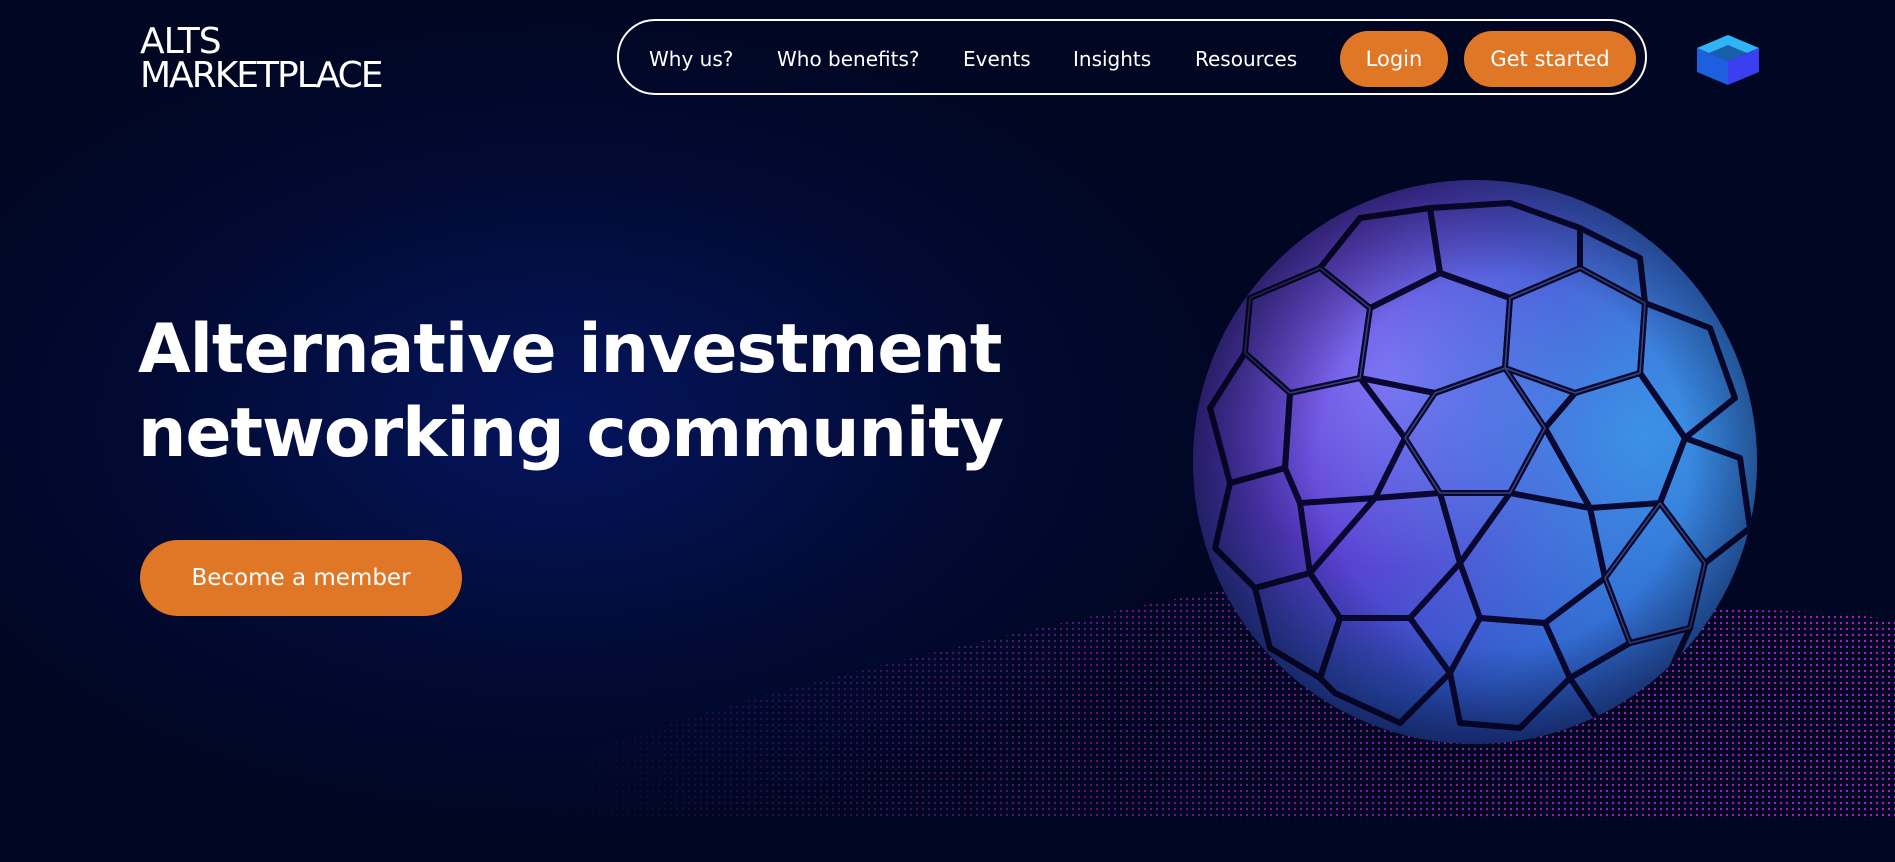 This screenshot has height=862, width=1895. I want to click on hero-title-line-1: Alternative investment, so click(570, 349).